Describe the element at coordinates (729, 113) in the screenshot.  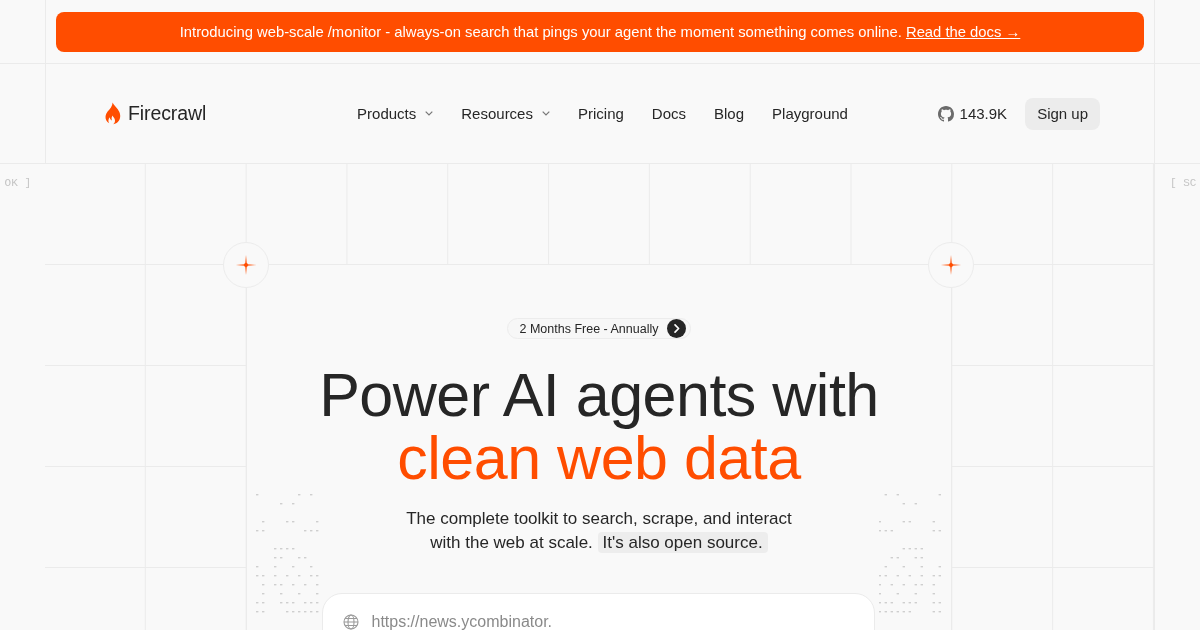
I see `nav-link: Blog` at that location.